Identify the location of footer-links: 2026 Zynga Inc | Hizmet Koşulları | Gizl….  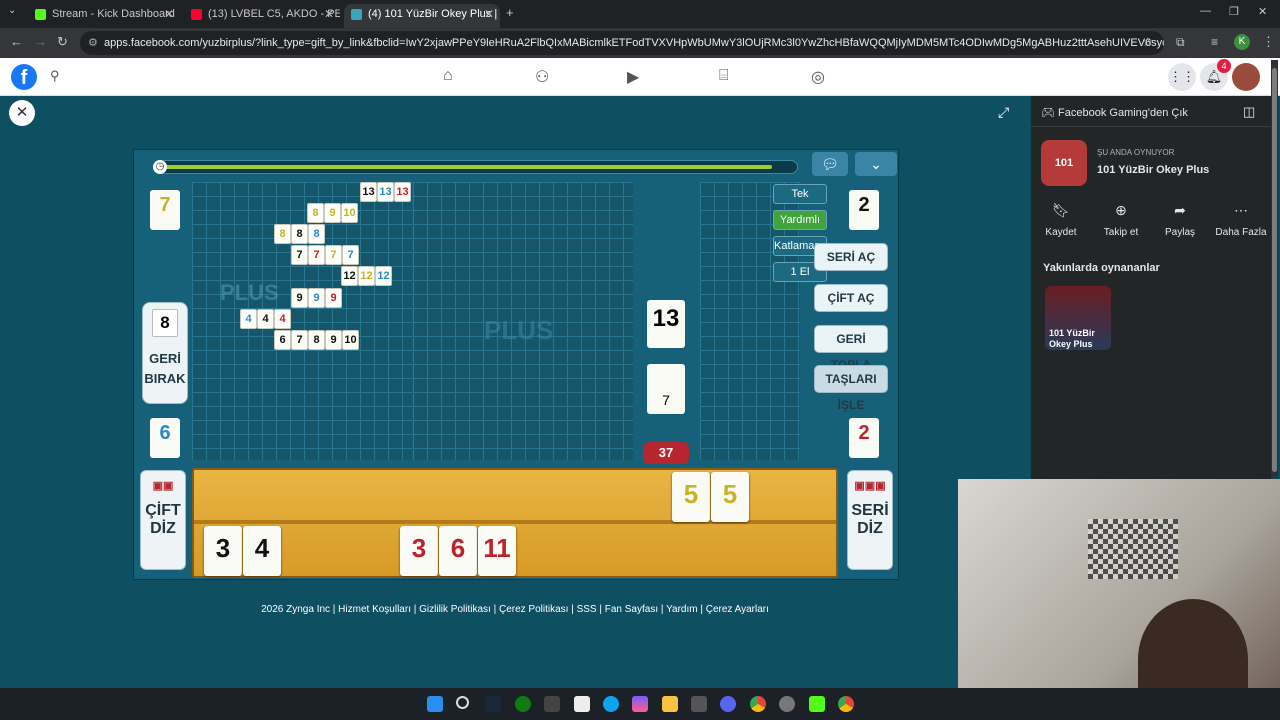
(515, 609).